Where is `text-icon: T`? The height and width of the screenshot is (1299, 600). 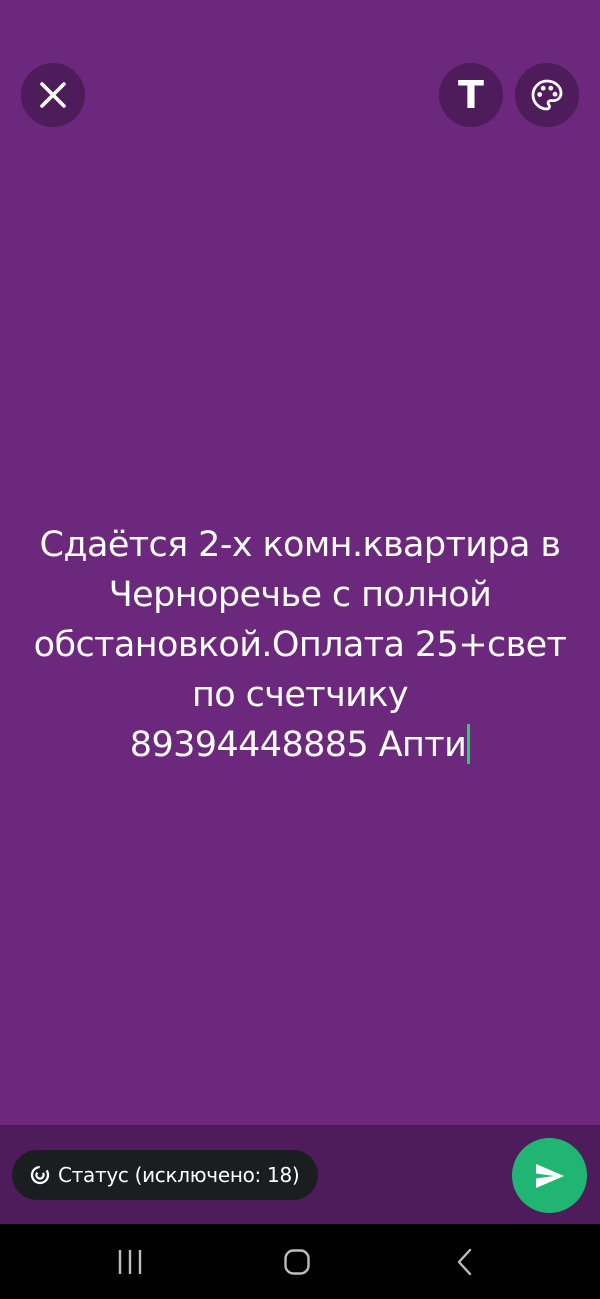
text-icon: T is located at coordinates (471, 95).